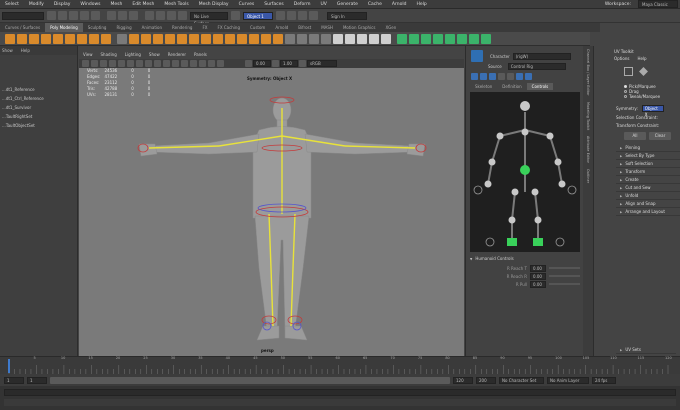 The width and height of the screenshot is (680, 410). What do you see at coordinates (350, 38) in the screenshot?
I see `planar-map-icon` at bounding box center [350, 38].